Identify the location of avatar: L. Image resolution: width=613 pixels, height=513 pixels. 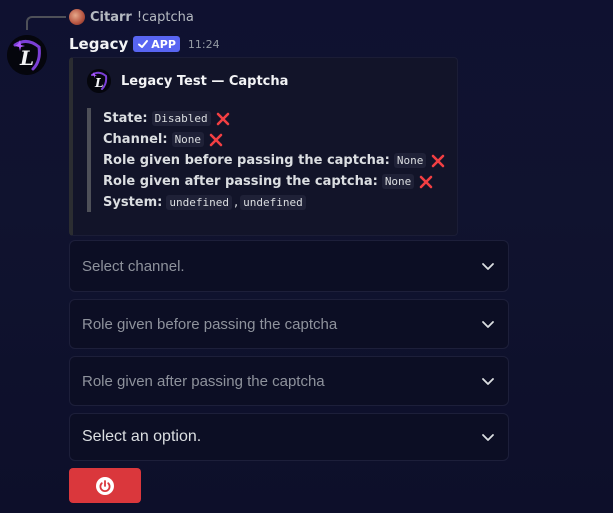
(27, 55).